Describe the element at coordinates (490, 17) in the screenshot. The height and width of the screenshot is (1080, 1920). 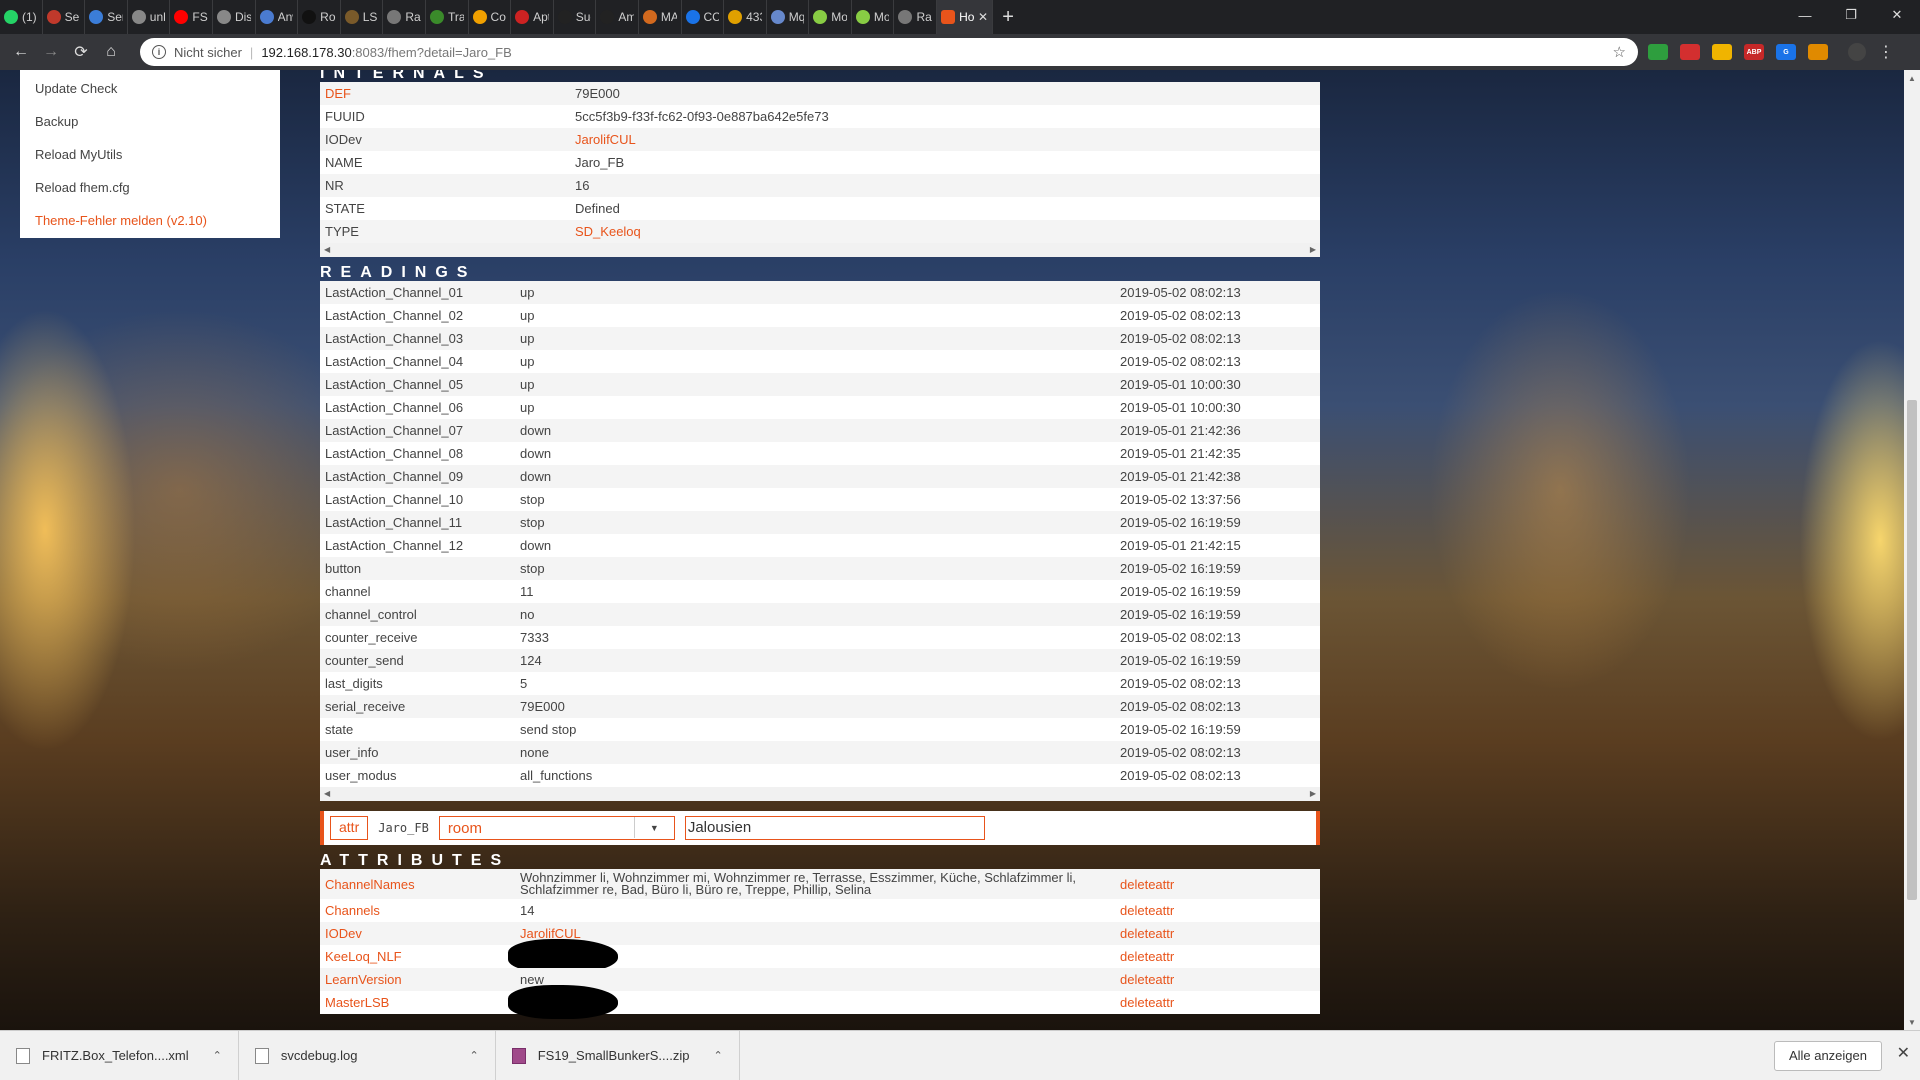
I see `browser-tab: Coriol` at that location.